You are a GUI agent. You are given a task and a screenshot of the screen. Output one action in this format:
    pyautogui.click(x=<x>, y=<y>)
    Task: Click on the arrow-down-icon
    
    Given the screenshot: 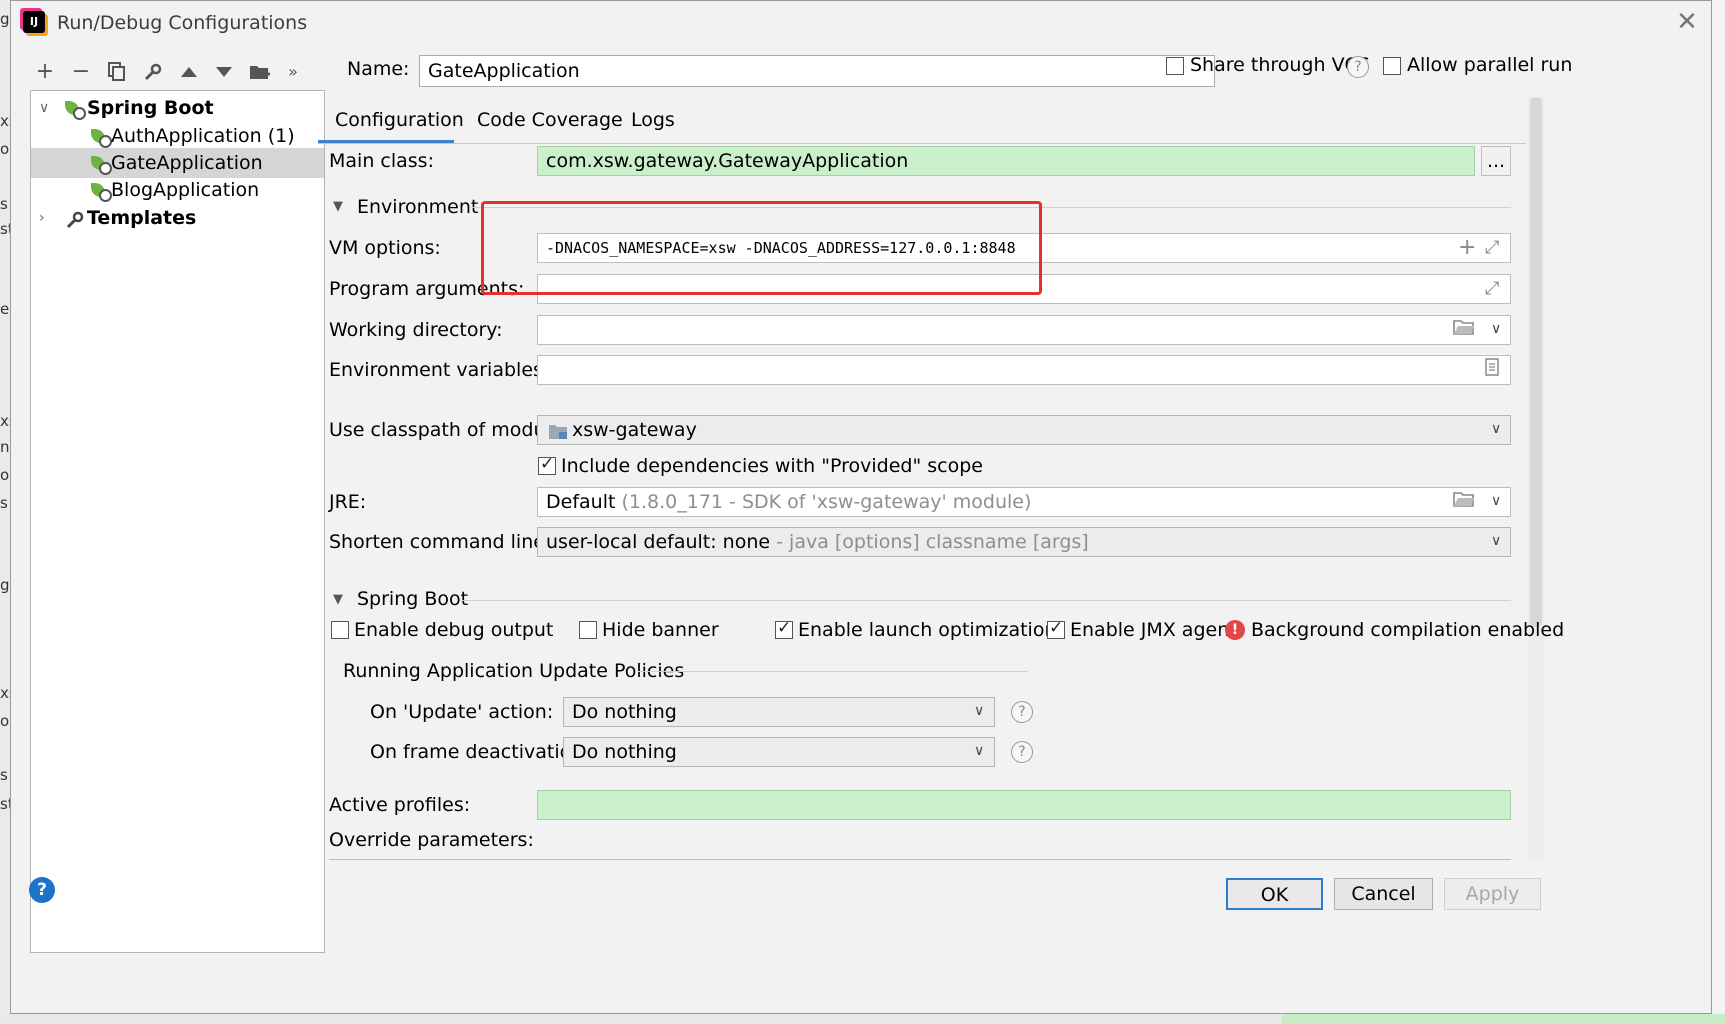 What is the action you would take?
    pyautogui.click(x=224, y=72)
    